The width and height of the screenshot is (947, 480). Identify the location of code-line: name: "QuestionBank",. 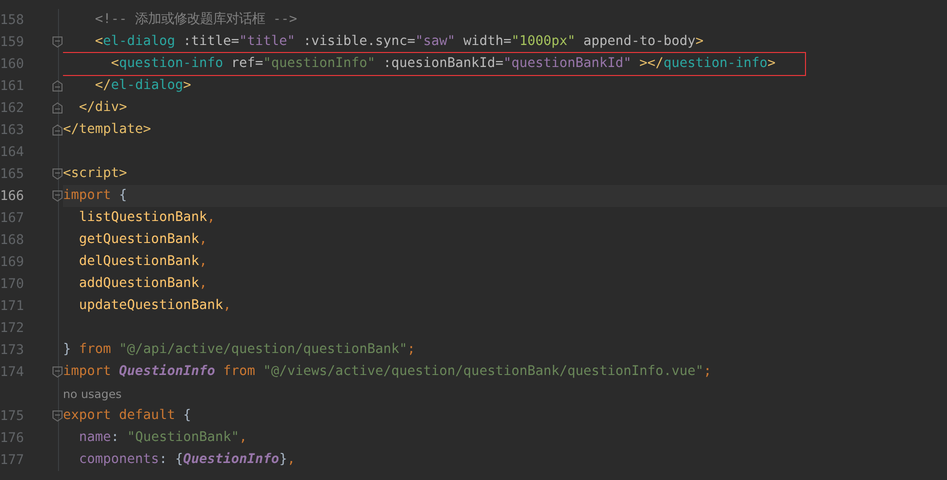
(163, 438).